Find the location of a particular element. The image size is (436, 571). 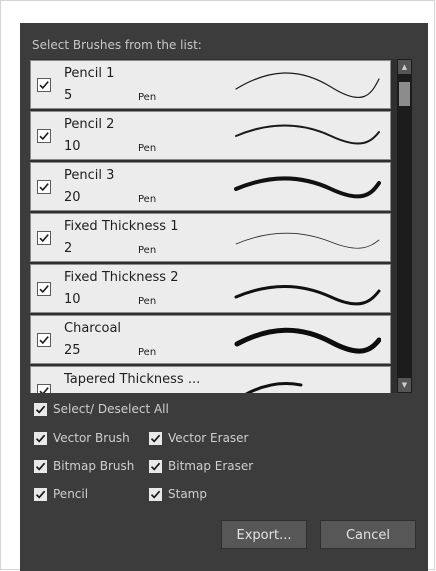

option-label: Bitmap Brush is located at coordinates (94, 466).